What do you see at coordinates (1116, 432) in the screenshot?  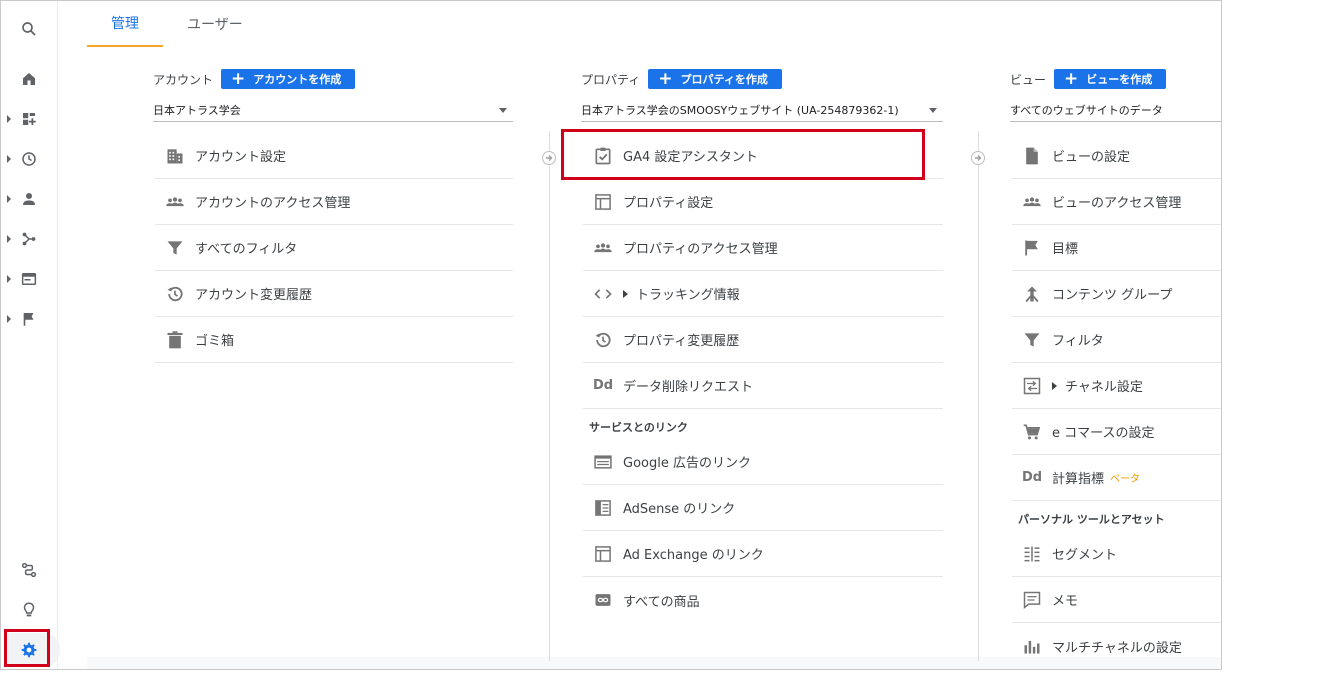 I see `ecommerce-settings-item: e コマースの設定` at bounding box center [1116, 432].